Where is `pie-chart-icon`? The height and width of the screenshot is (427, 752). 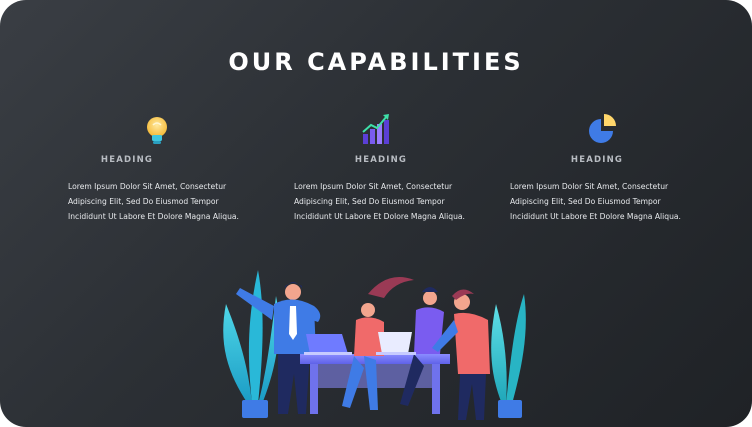 pie-chart-icon is located at coordinates (606, 131).